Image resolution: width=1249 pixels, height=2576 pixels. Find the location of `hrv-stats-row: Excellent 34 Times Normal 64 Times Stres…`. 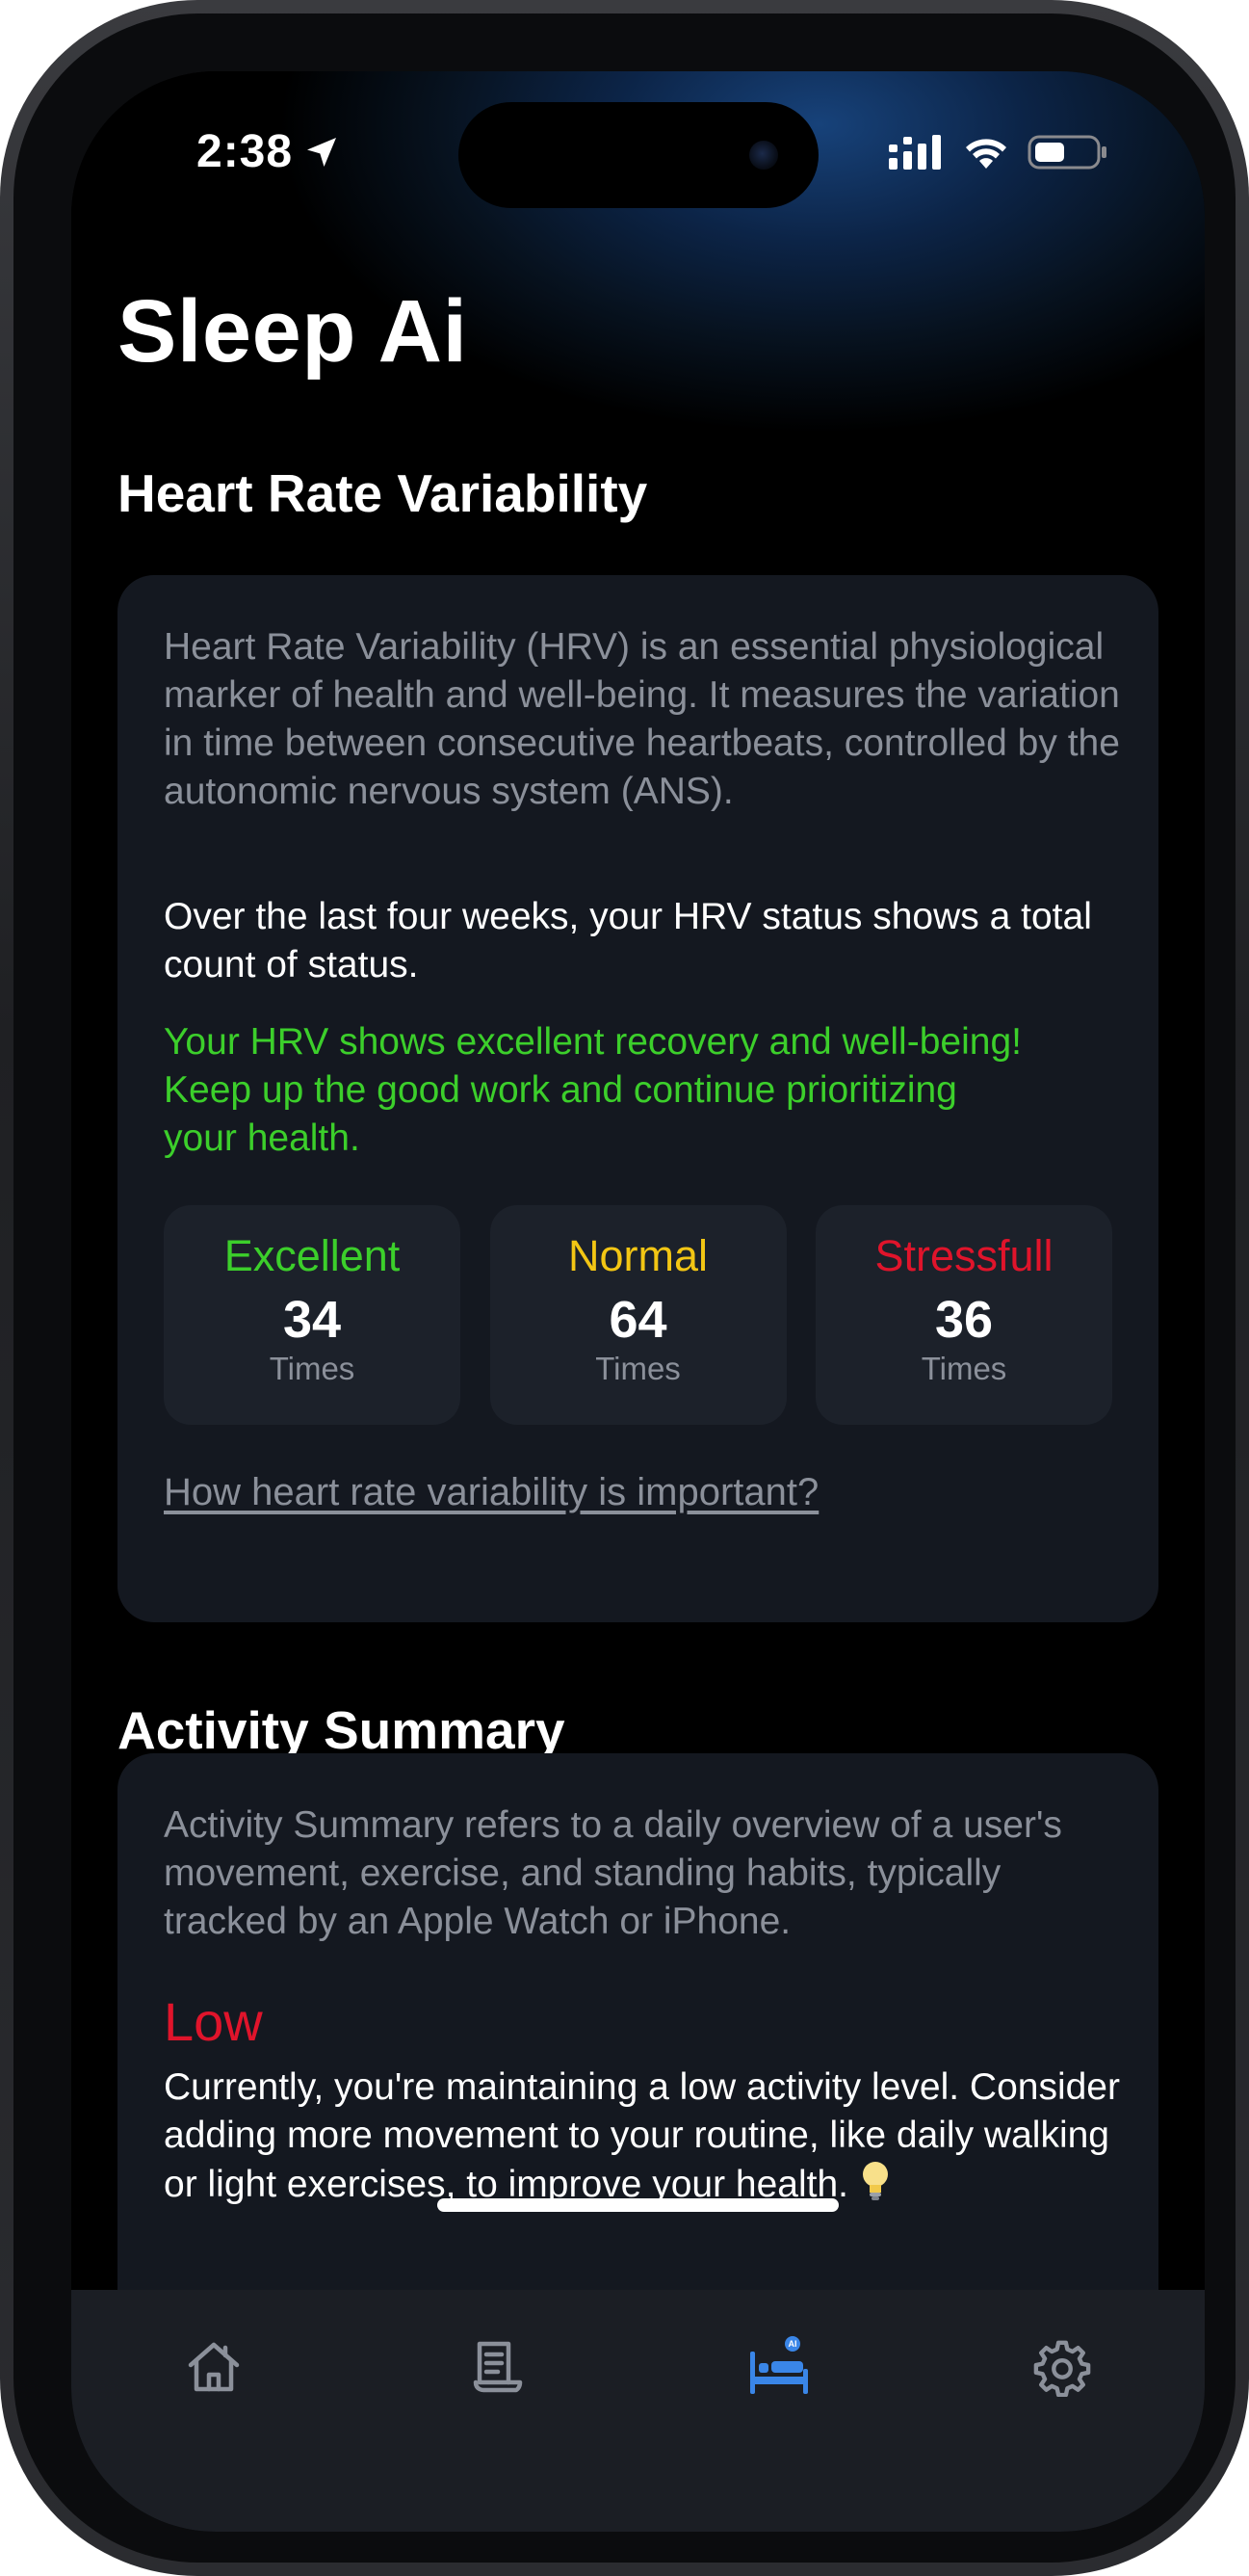

hrv-stats-row: Excellent 34 Times Normal 64 Times Stres… is located at coordinates (638, 1315).